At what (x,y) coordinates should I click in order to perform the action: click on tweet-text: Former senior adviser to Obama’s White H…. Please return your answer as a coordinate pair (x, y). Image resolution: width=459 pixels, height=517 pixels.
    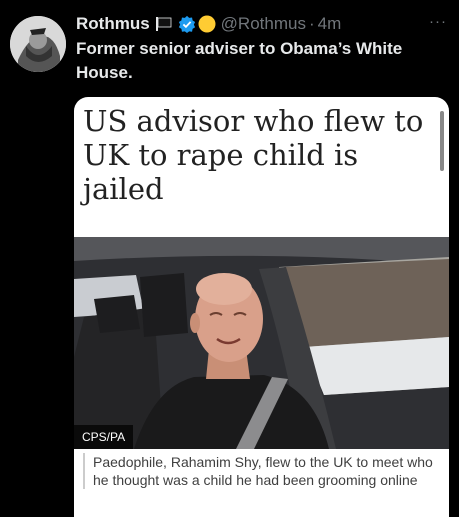
    Looking at the image, I should click on (239, 60).